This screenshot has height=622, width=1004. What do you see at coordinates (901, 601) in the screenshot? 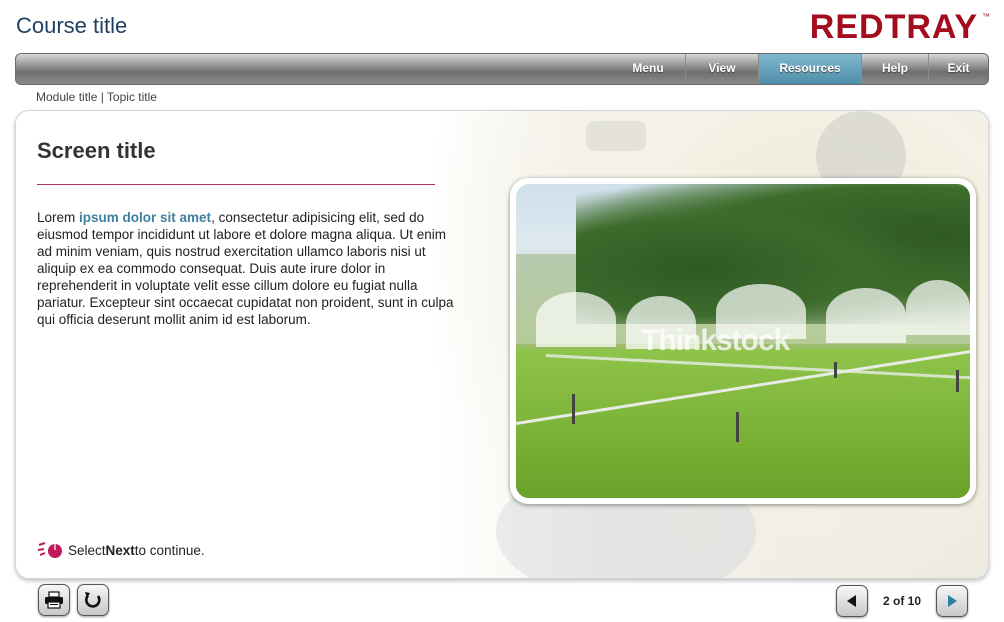
I see `page-counter: 2 of 10` at bounding box center [901, 601].